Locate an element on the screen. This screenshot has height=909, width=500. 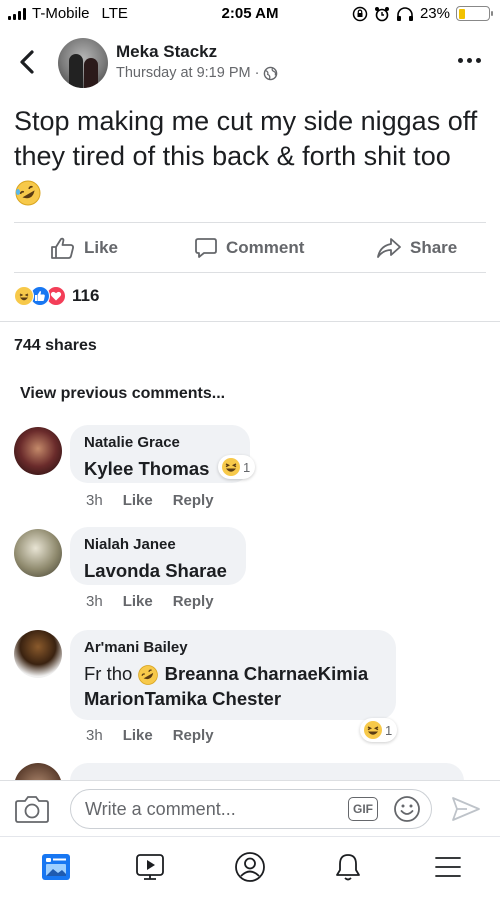
camera-icon is located at coordinates (32, 809).